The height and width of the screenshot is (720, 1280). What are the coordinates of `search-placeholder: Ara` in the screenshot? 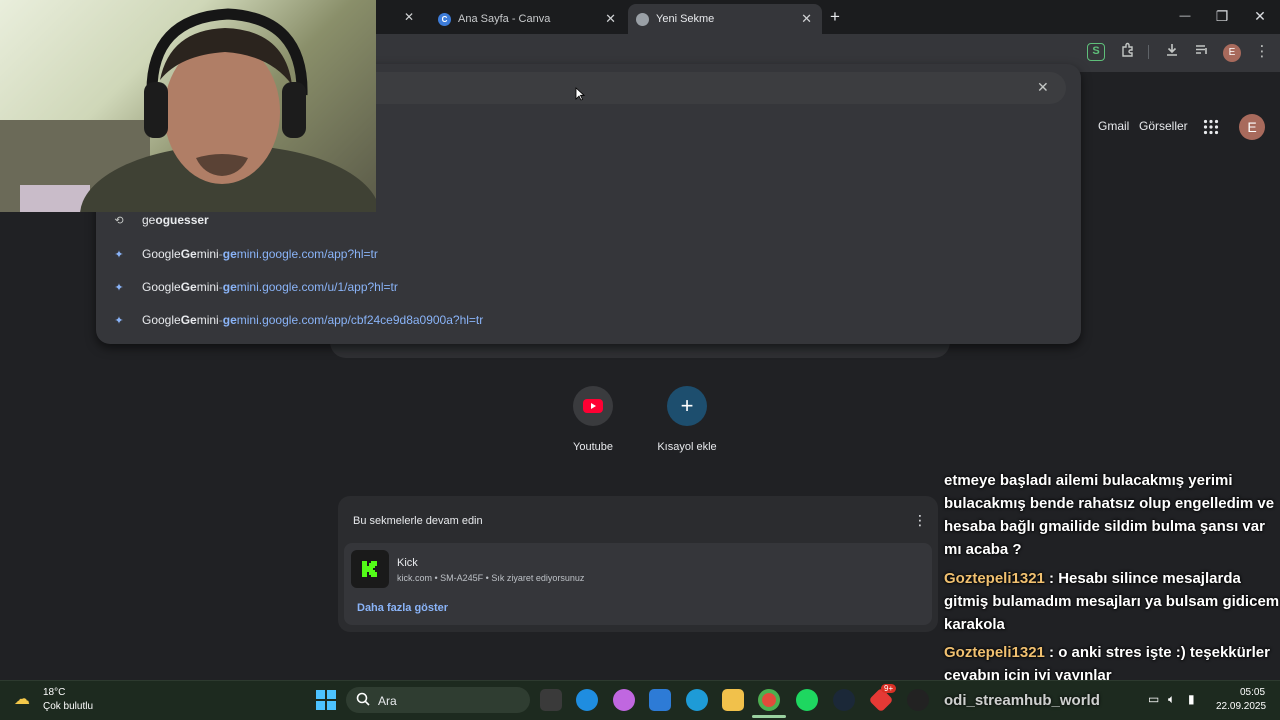 It's located at (387, 701).